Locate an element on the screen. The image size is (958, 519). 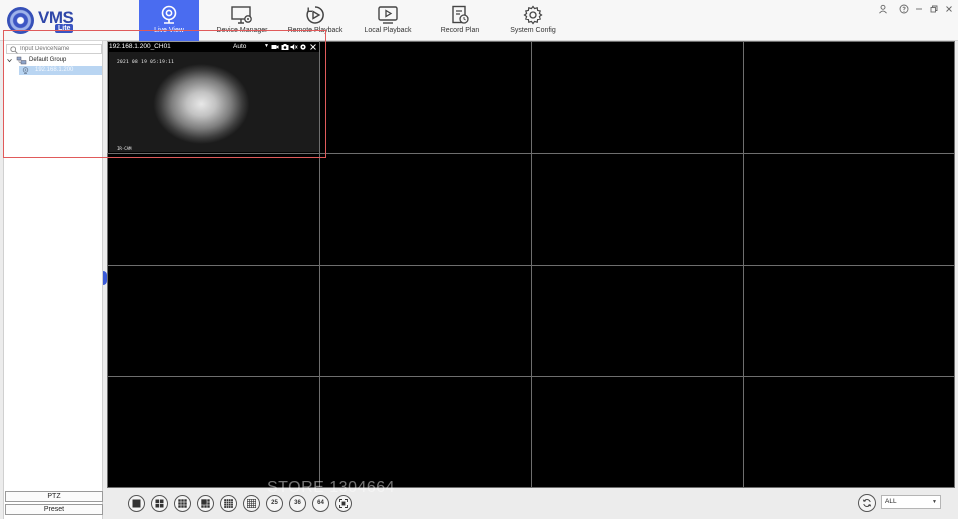
user-icon is located at coordinates (883, 10).